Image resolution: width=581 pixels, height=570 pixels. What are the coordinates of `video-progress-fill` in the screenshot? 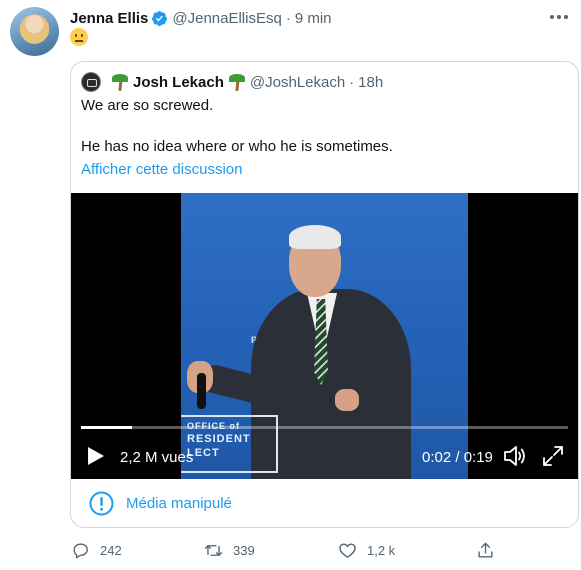 It's located at (107, 427).